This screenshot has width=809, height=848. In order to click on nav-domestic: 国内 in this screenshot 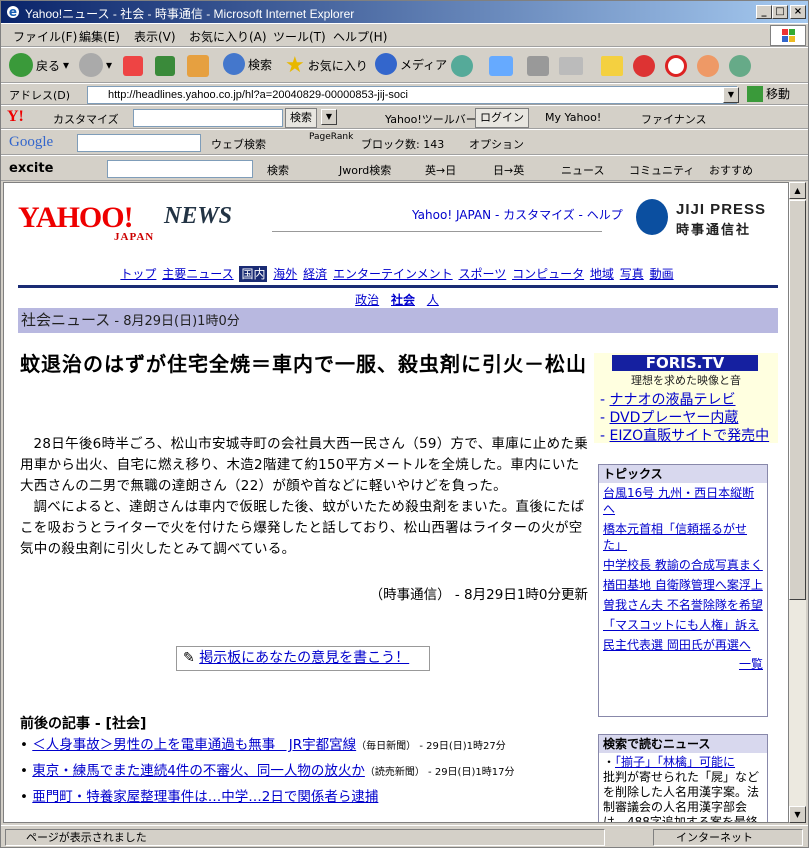, I will do `click(253, 274)`.